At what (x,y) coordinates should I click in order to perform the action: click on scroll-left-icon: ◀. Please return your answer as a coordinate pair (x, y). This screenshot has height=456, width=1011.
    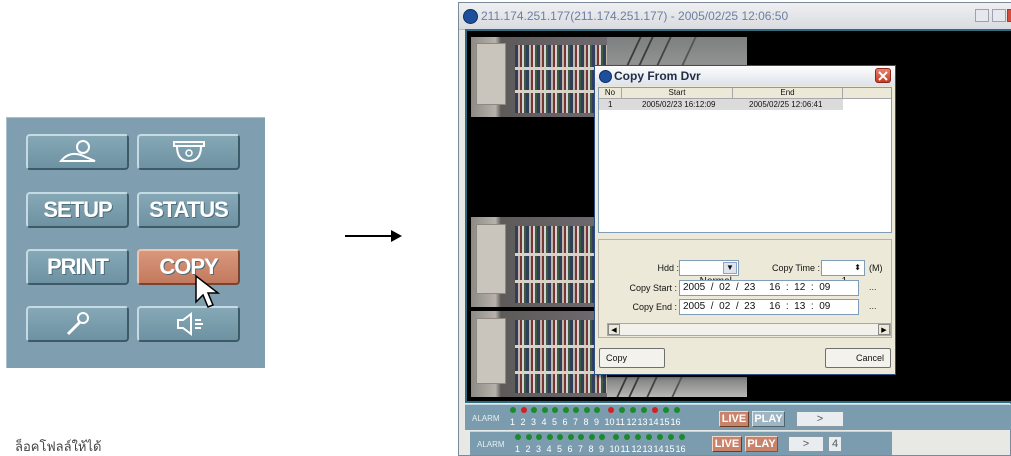
    Looking at the image, I should click on (614, 329).